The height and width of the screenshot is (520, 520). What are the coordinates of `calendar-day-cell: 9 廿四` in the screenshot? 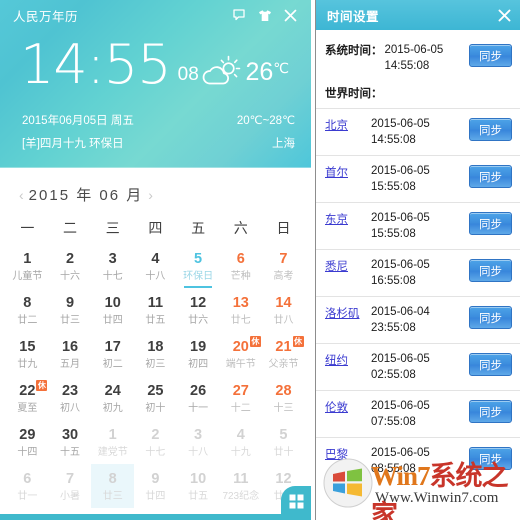 It's located at (155, 486).